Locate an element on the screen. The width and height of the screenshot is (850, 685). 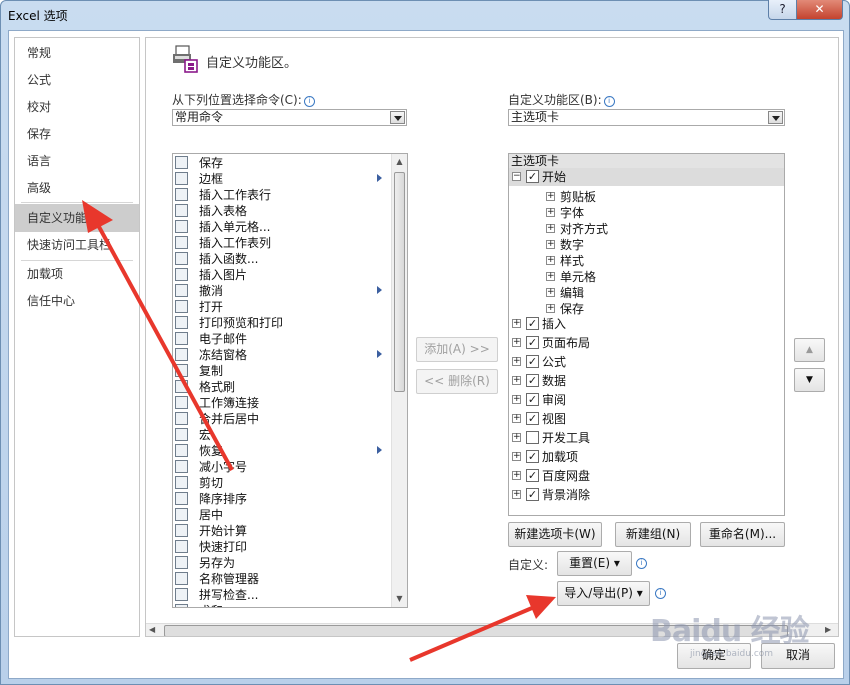
move-down-button: ▼ is located at coordinates (809, 380).